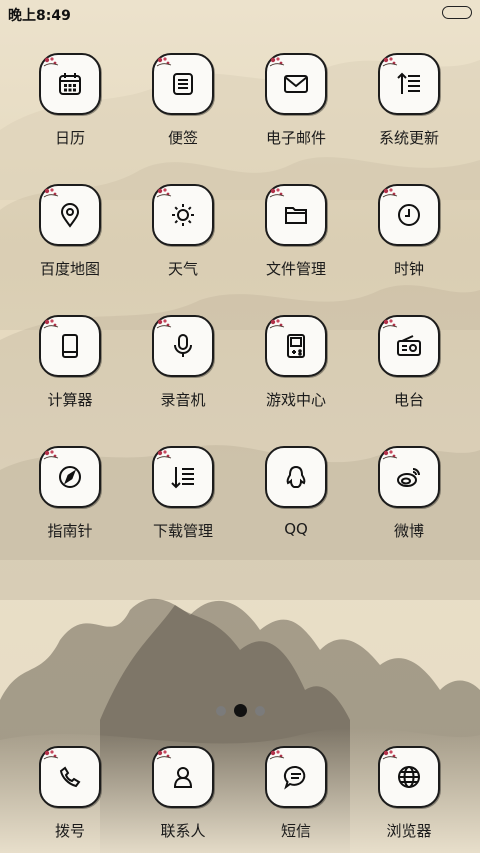 This screenshot has width=480, height=853. I want to click on page-indicator, so click(240, 708).